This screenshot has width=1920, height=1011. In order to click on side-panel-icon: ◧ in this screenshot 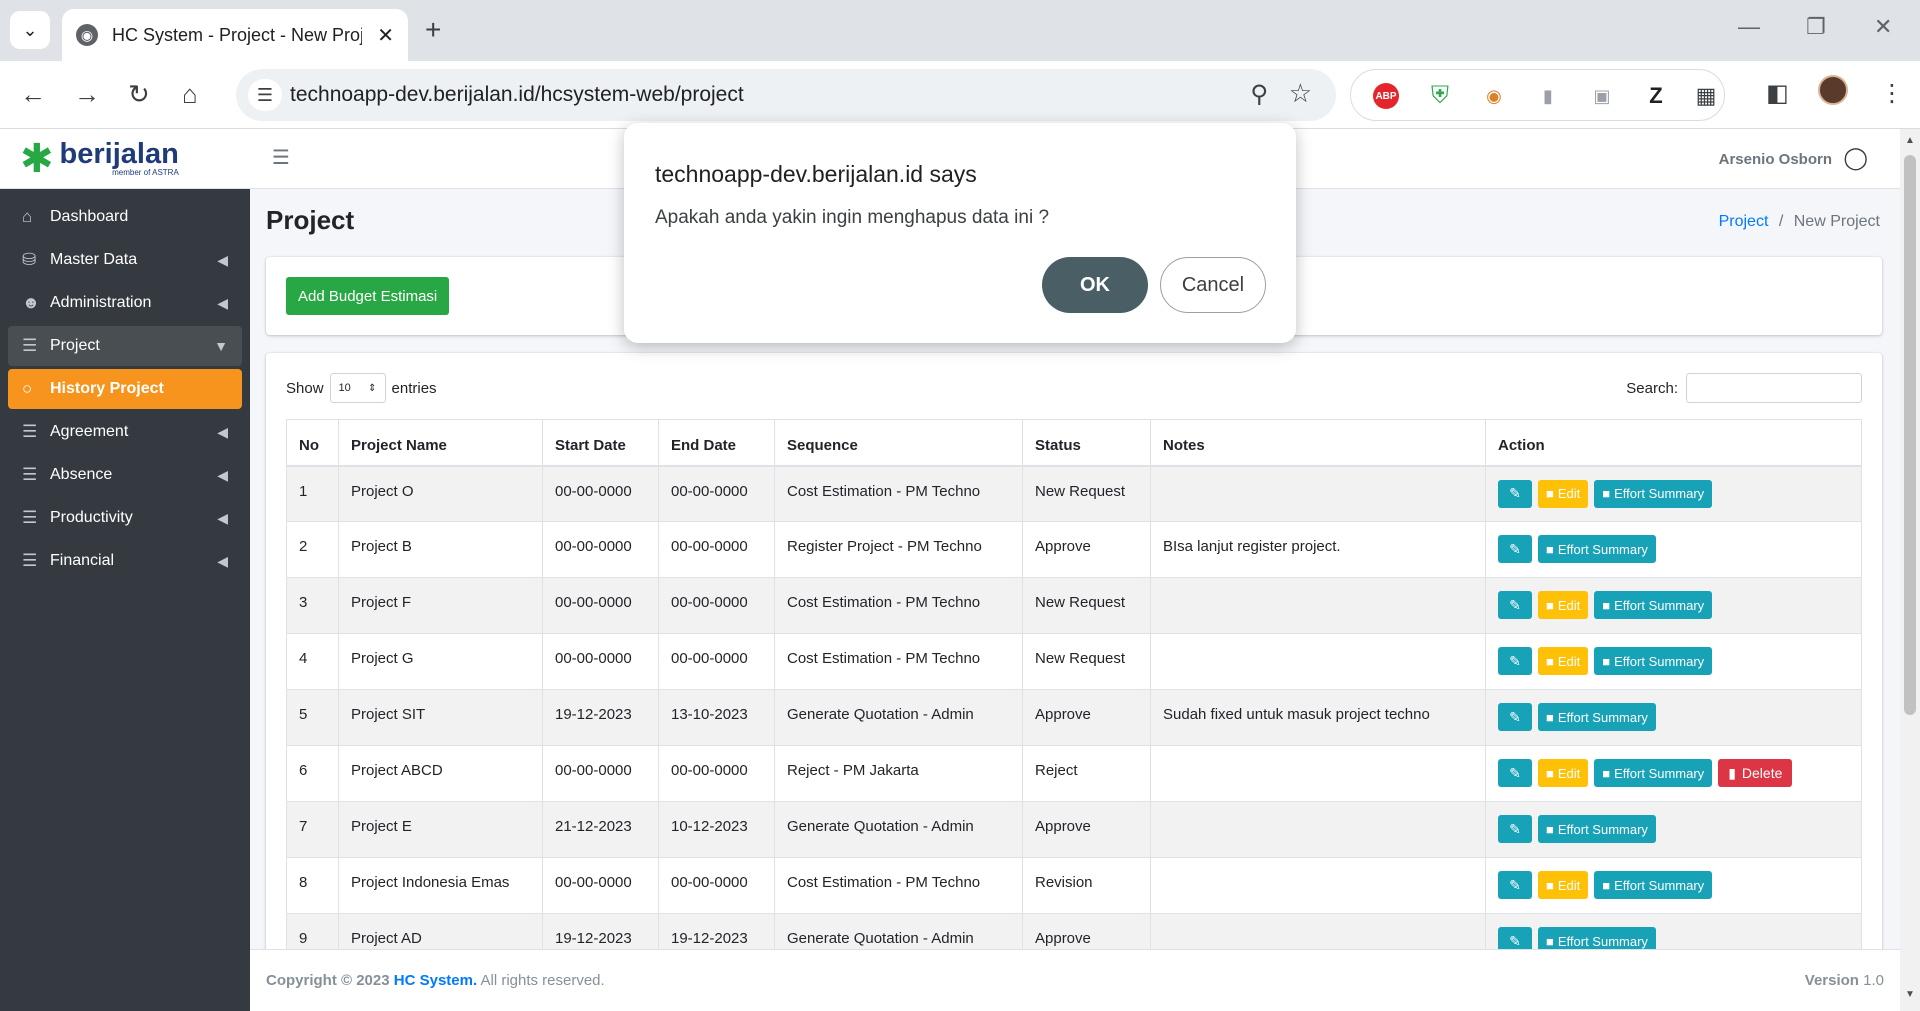, I will do `click(1777, 93)`.